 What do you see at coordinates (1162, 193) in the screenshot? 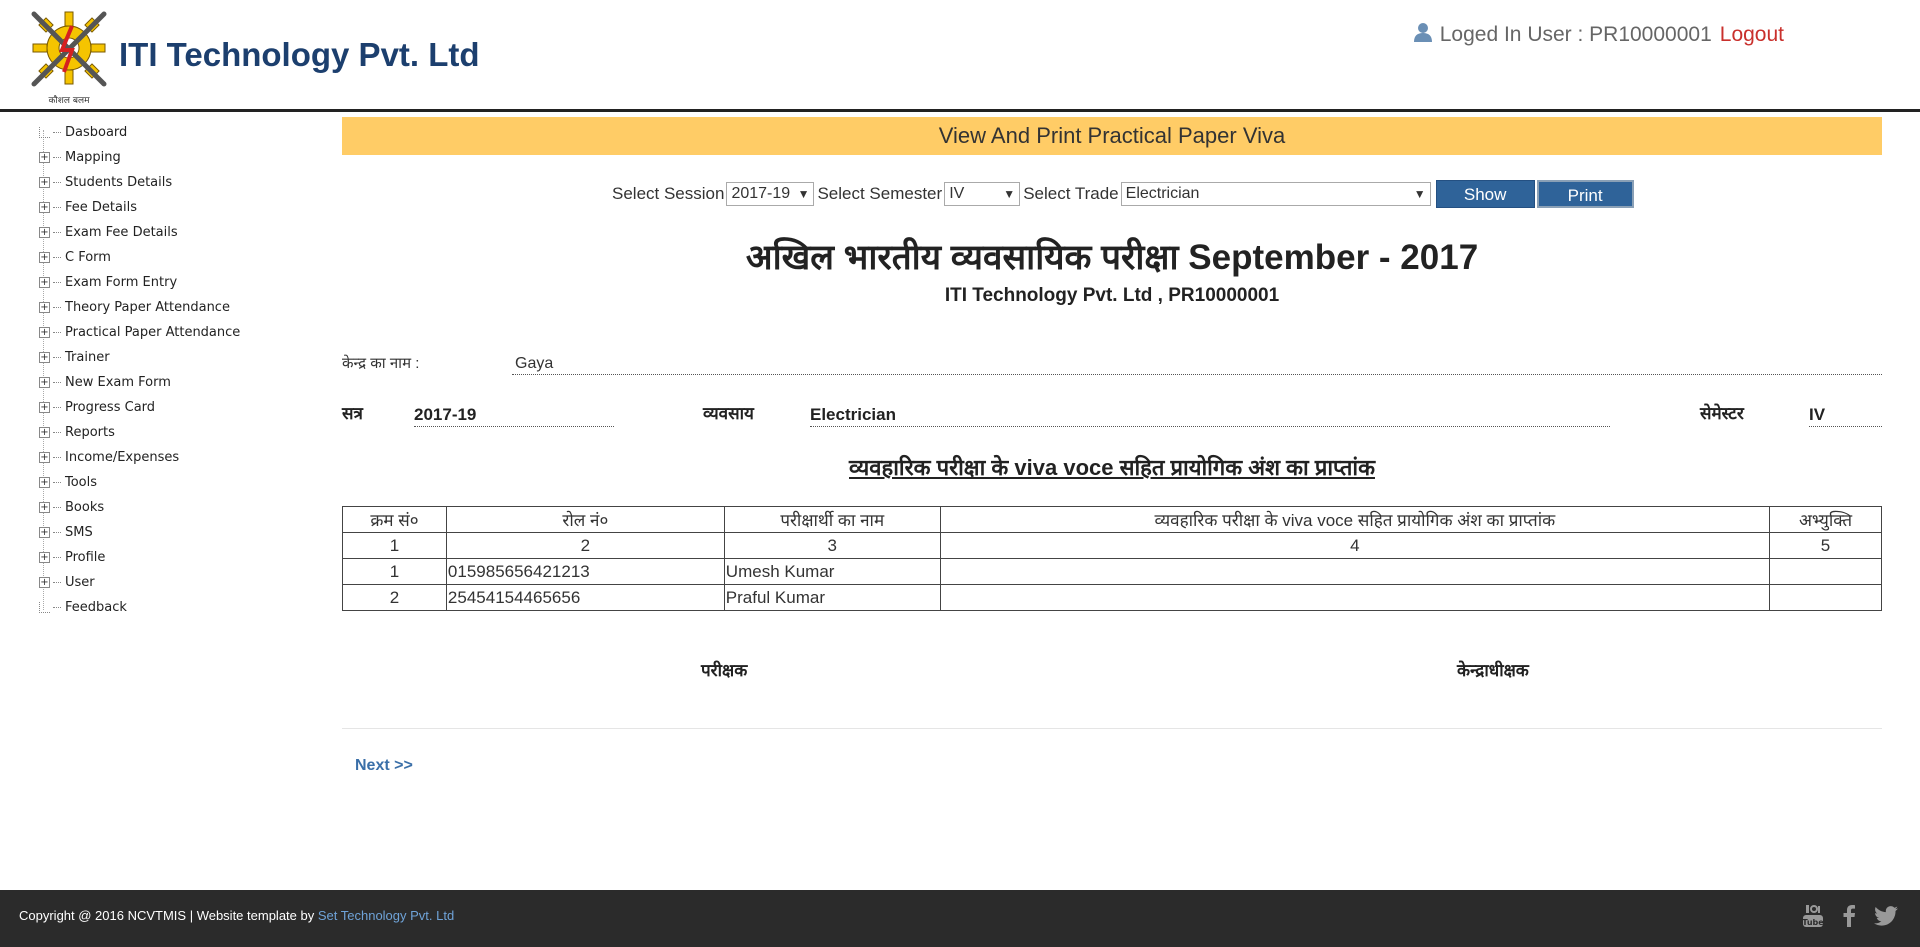
I see `trade-select-value: Electrician` at bounding box center [1162, 193].